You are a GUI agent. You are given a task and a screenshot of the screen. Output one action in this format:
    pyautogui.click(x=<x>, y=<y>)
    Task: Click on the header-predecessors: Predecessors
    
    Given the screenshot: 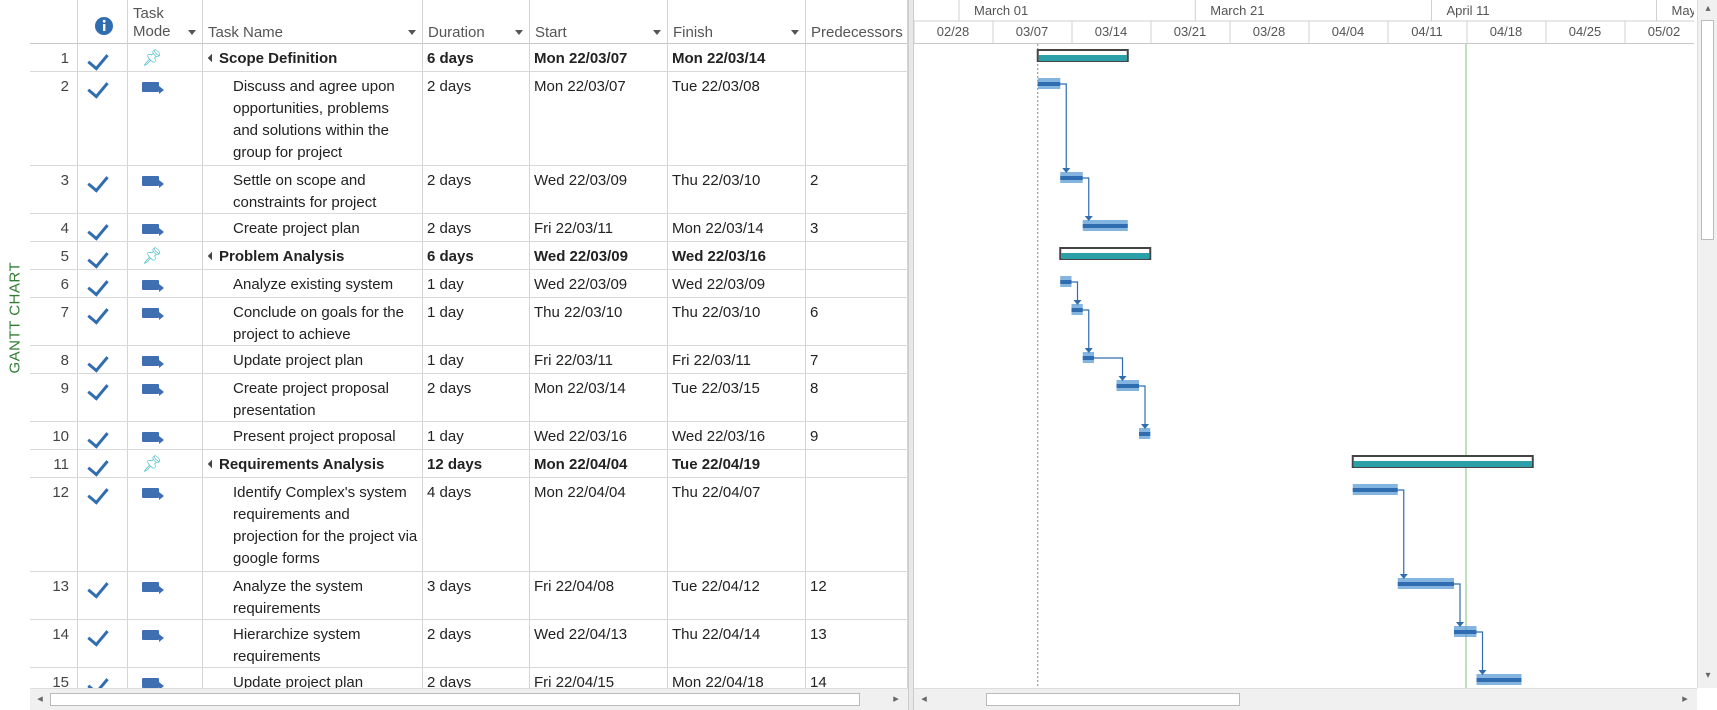 What is the action you would take?
    pyautogui.click(x=857, y=22)
    